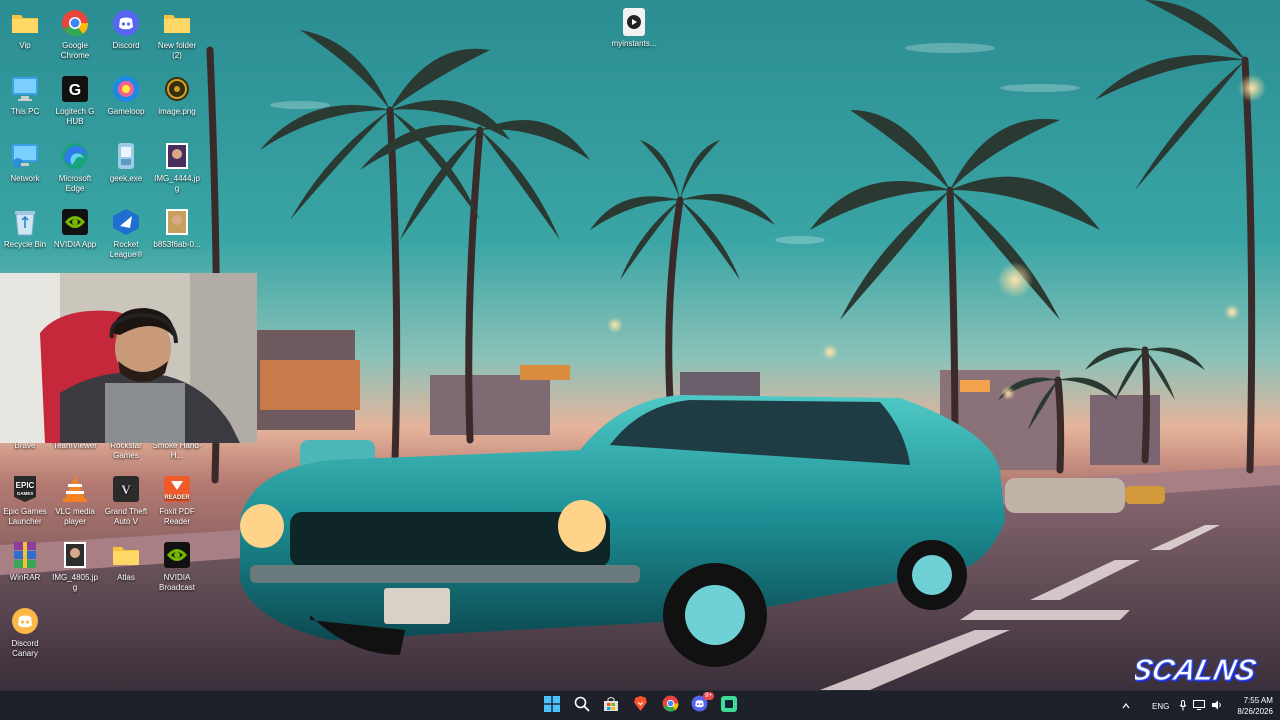 The height and width of the screenshot is (720, 1280). Describe the element at coordinates (126, 450) in the screenshot. I see `desktop-icon-label: Rockstar Games` at that location.